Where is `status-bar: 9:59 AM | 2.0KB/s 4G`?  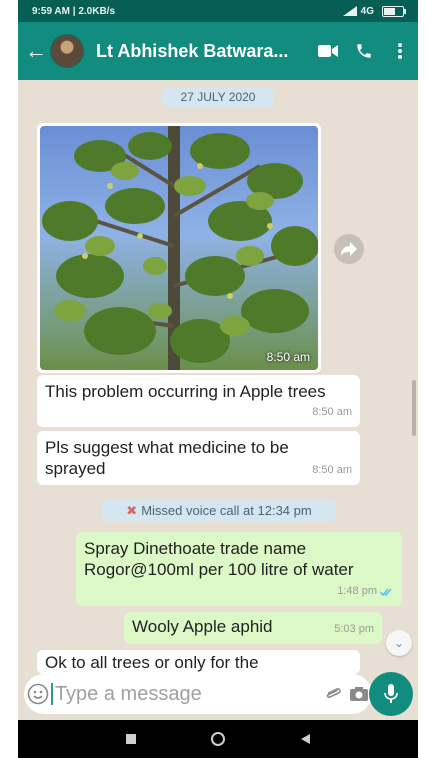
status-bar: 9:59 AM | 2.0KB/s 4G is located at coordinates (218, 11).